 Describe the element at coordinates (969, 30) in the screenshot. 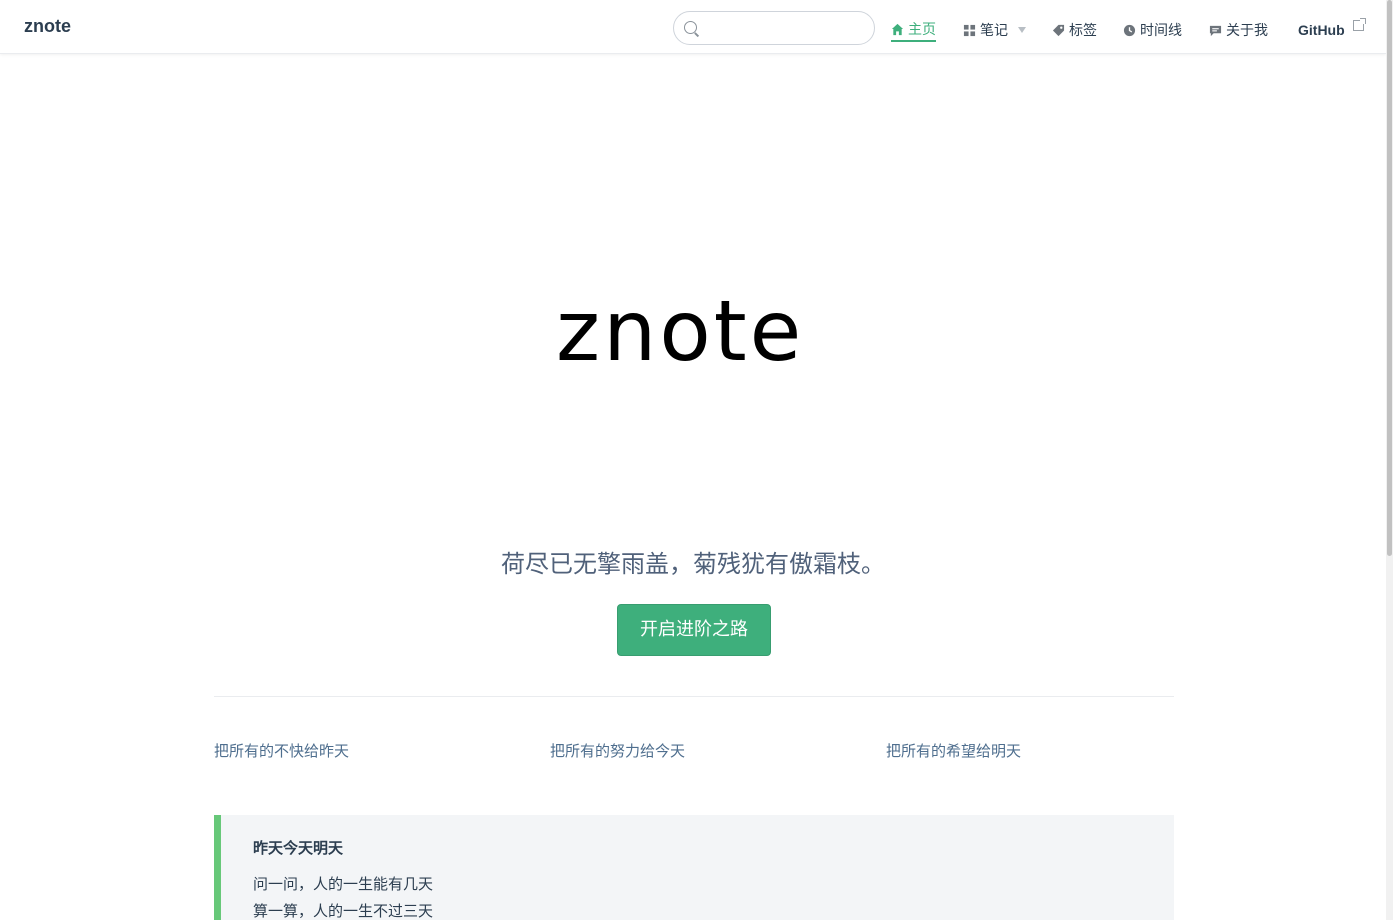

I see `grid-icon` at that location.